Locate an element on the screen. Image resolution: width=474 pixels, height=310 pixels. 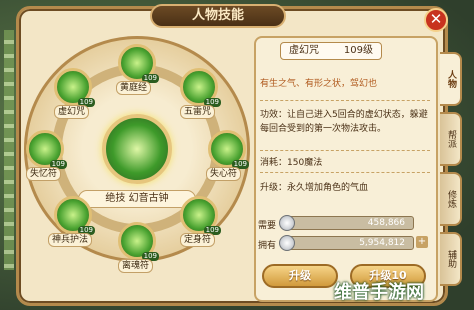
center-skill-icon is located at coordinates (137, 149).